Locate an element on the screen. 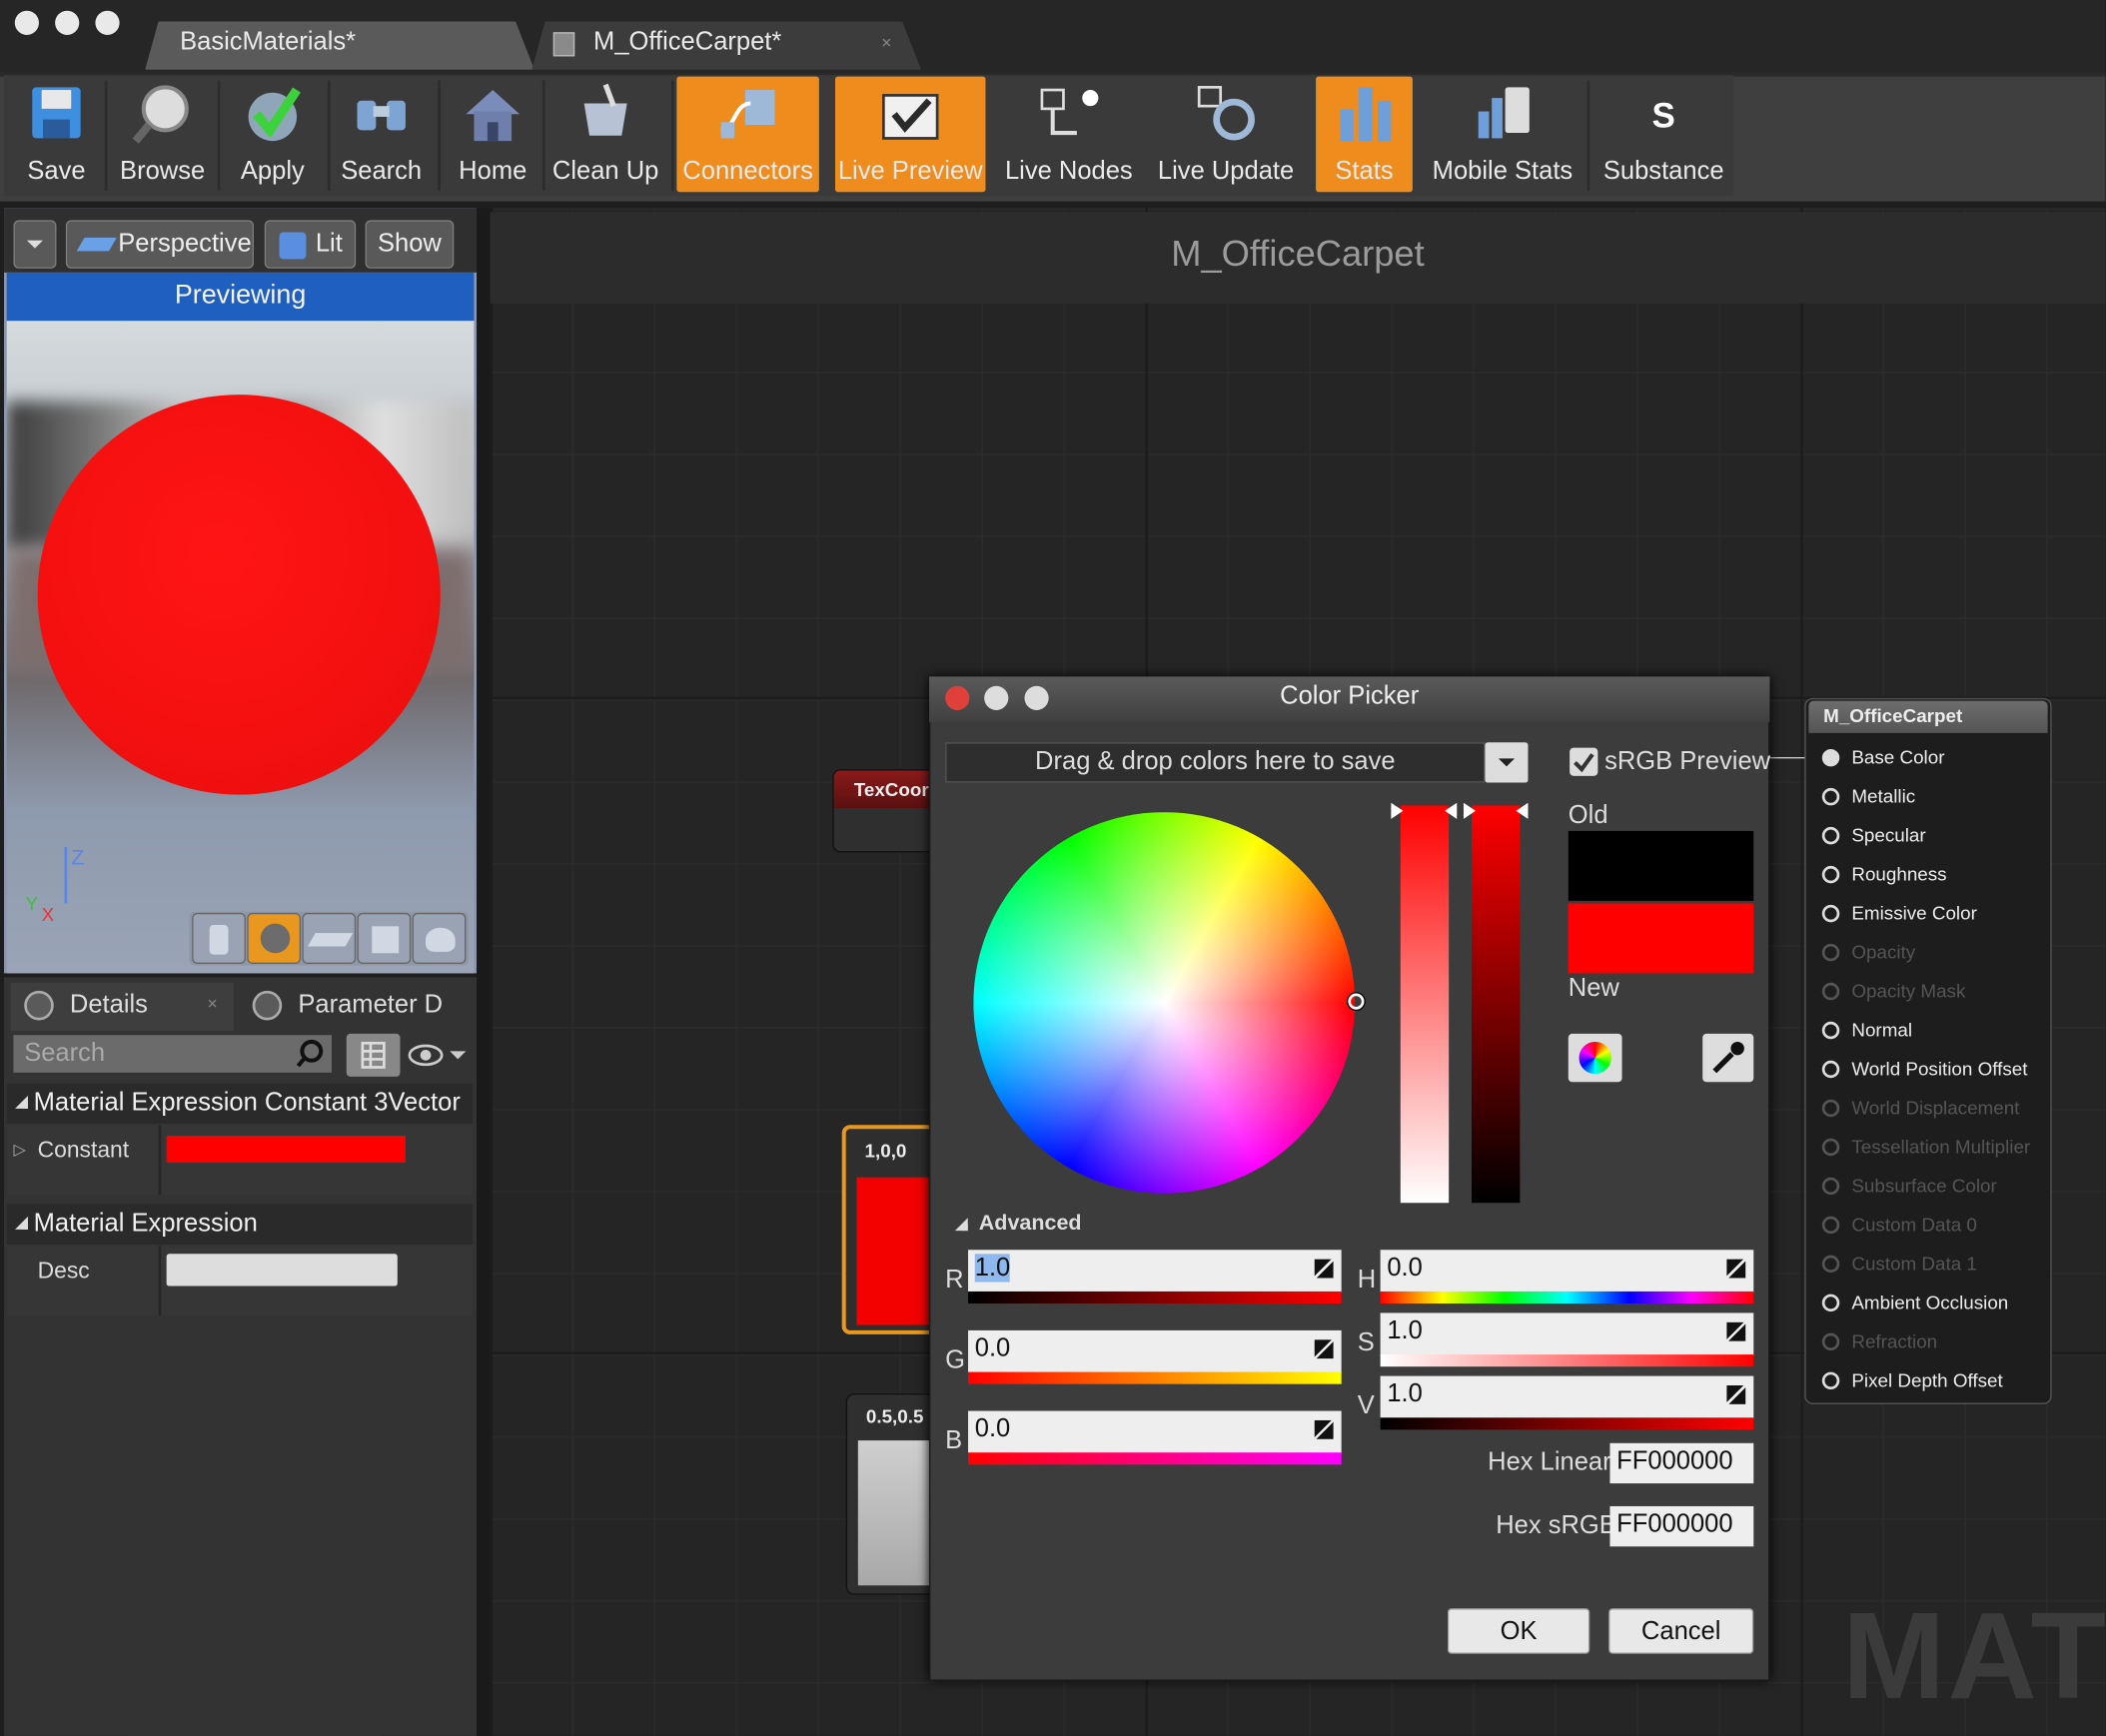 This screenshot has width=2106, height=1736. h-channel-gradient is located at coordinates (1567, 1298).